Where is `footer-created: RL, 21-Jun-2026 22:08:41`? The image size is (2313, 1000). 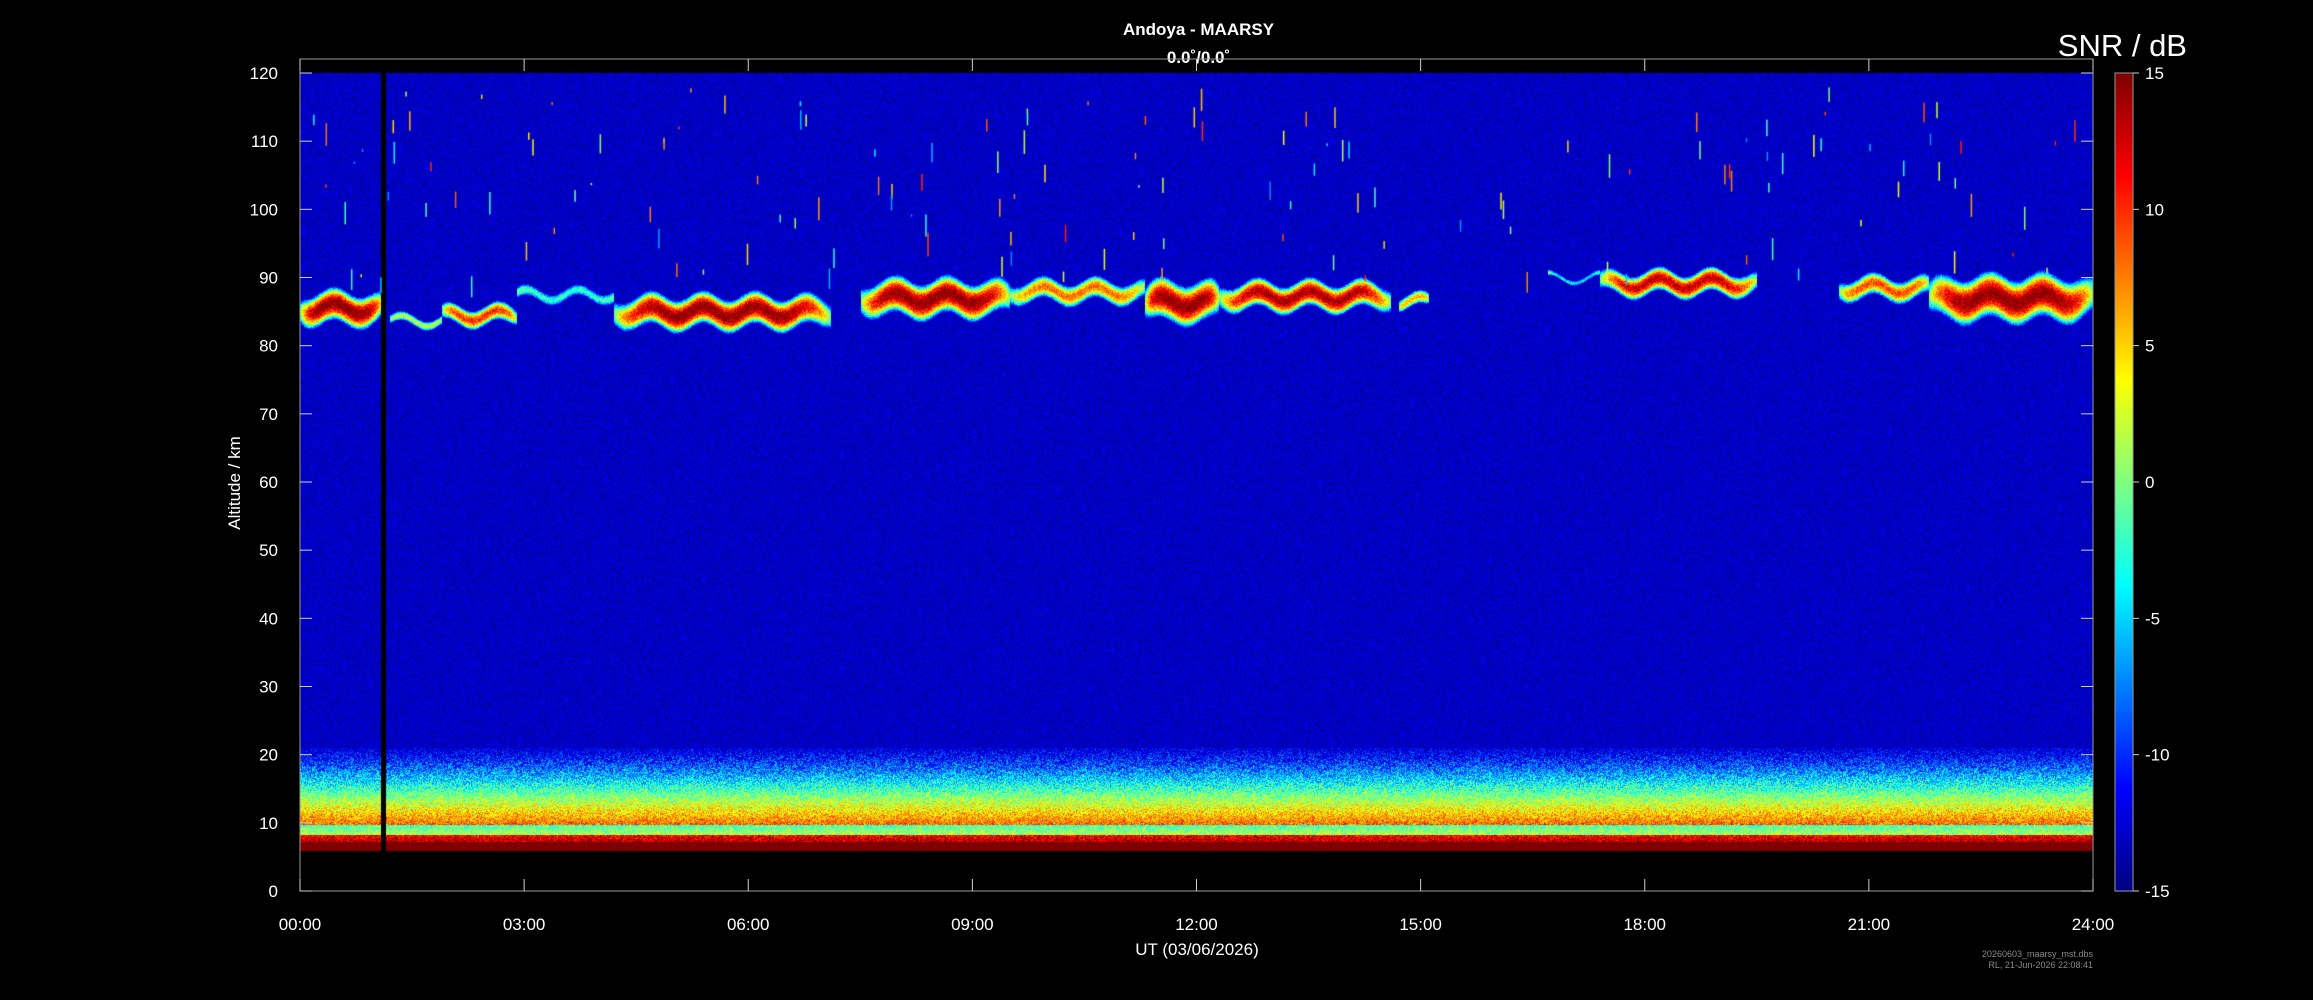
footer-created: RL, 21-Jun-2026 22:08:41 is located at coordinates (2040, 965).